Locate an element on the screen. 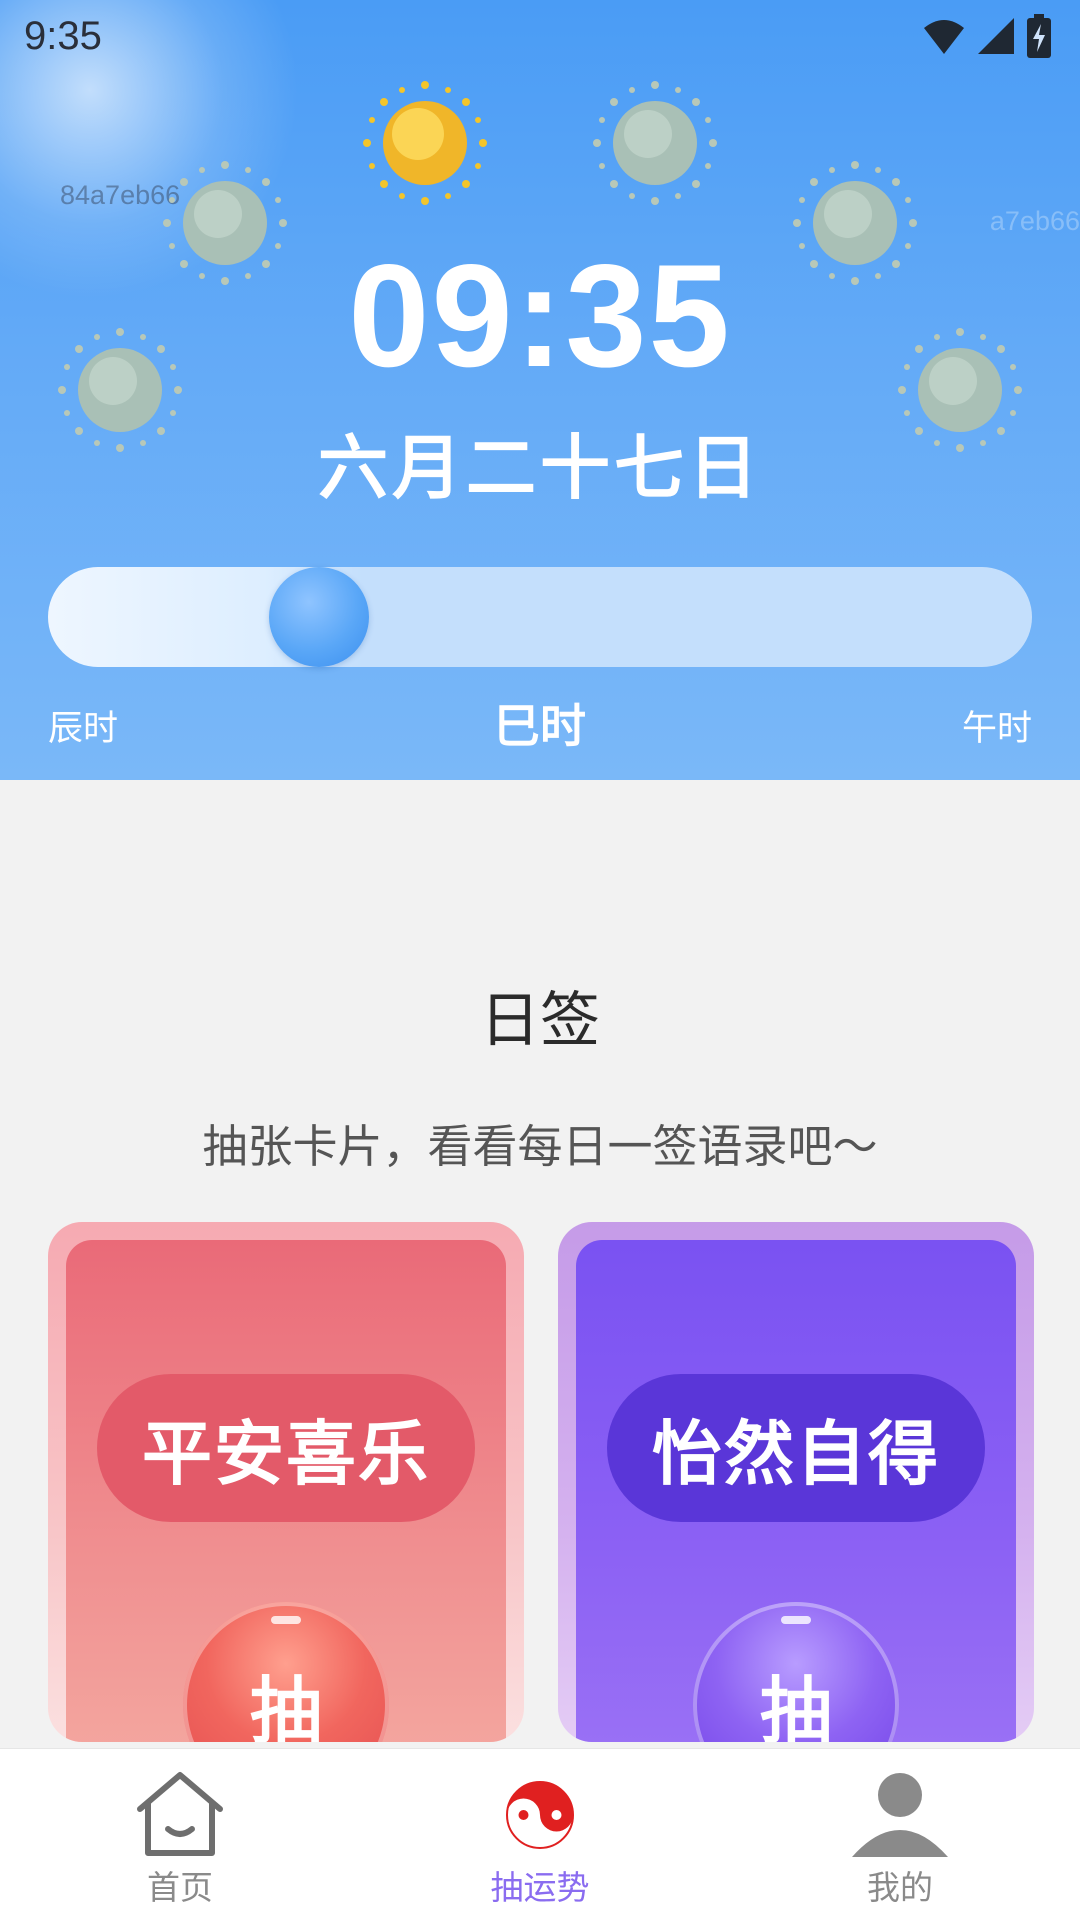 The height and width of the screenshot is (1920, 1080). wifi-icon is located at coordinates (944, 37).